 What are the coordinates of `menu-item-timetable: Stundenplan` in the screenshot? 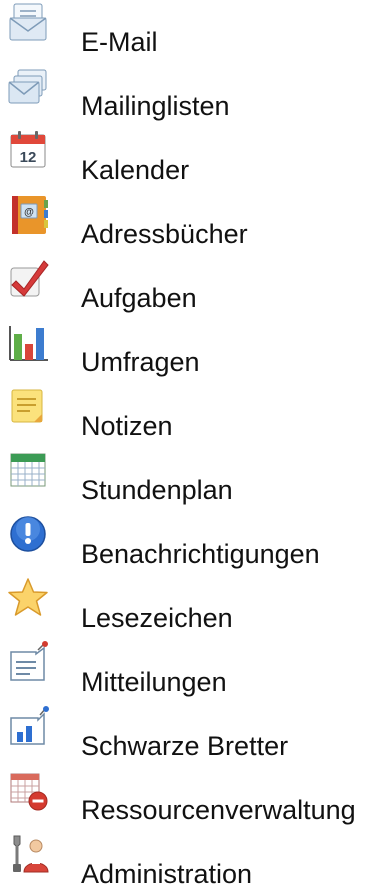 It's located at (190, 480).